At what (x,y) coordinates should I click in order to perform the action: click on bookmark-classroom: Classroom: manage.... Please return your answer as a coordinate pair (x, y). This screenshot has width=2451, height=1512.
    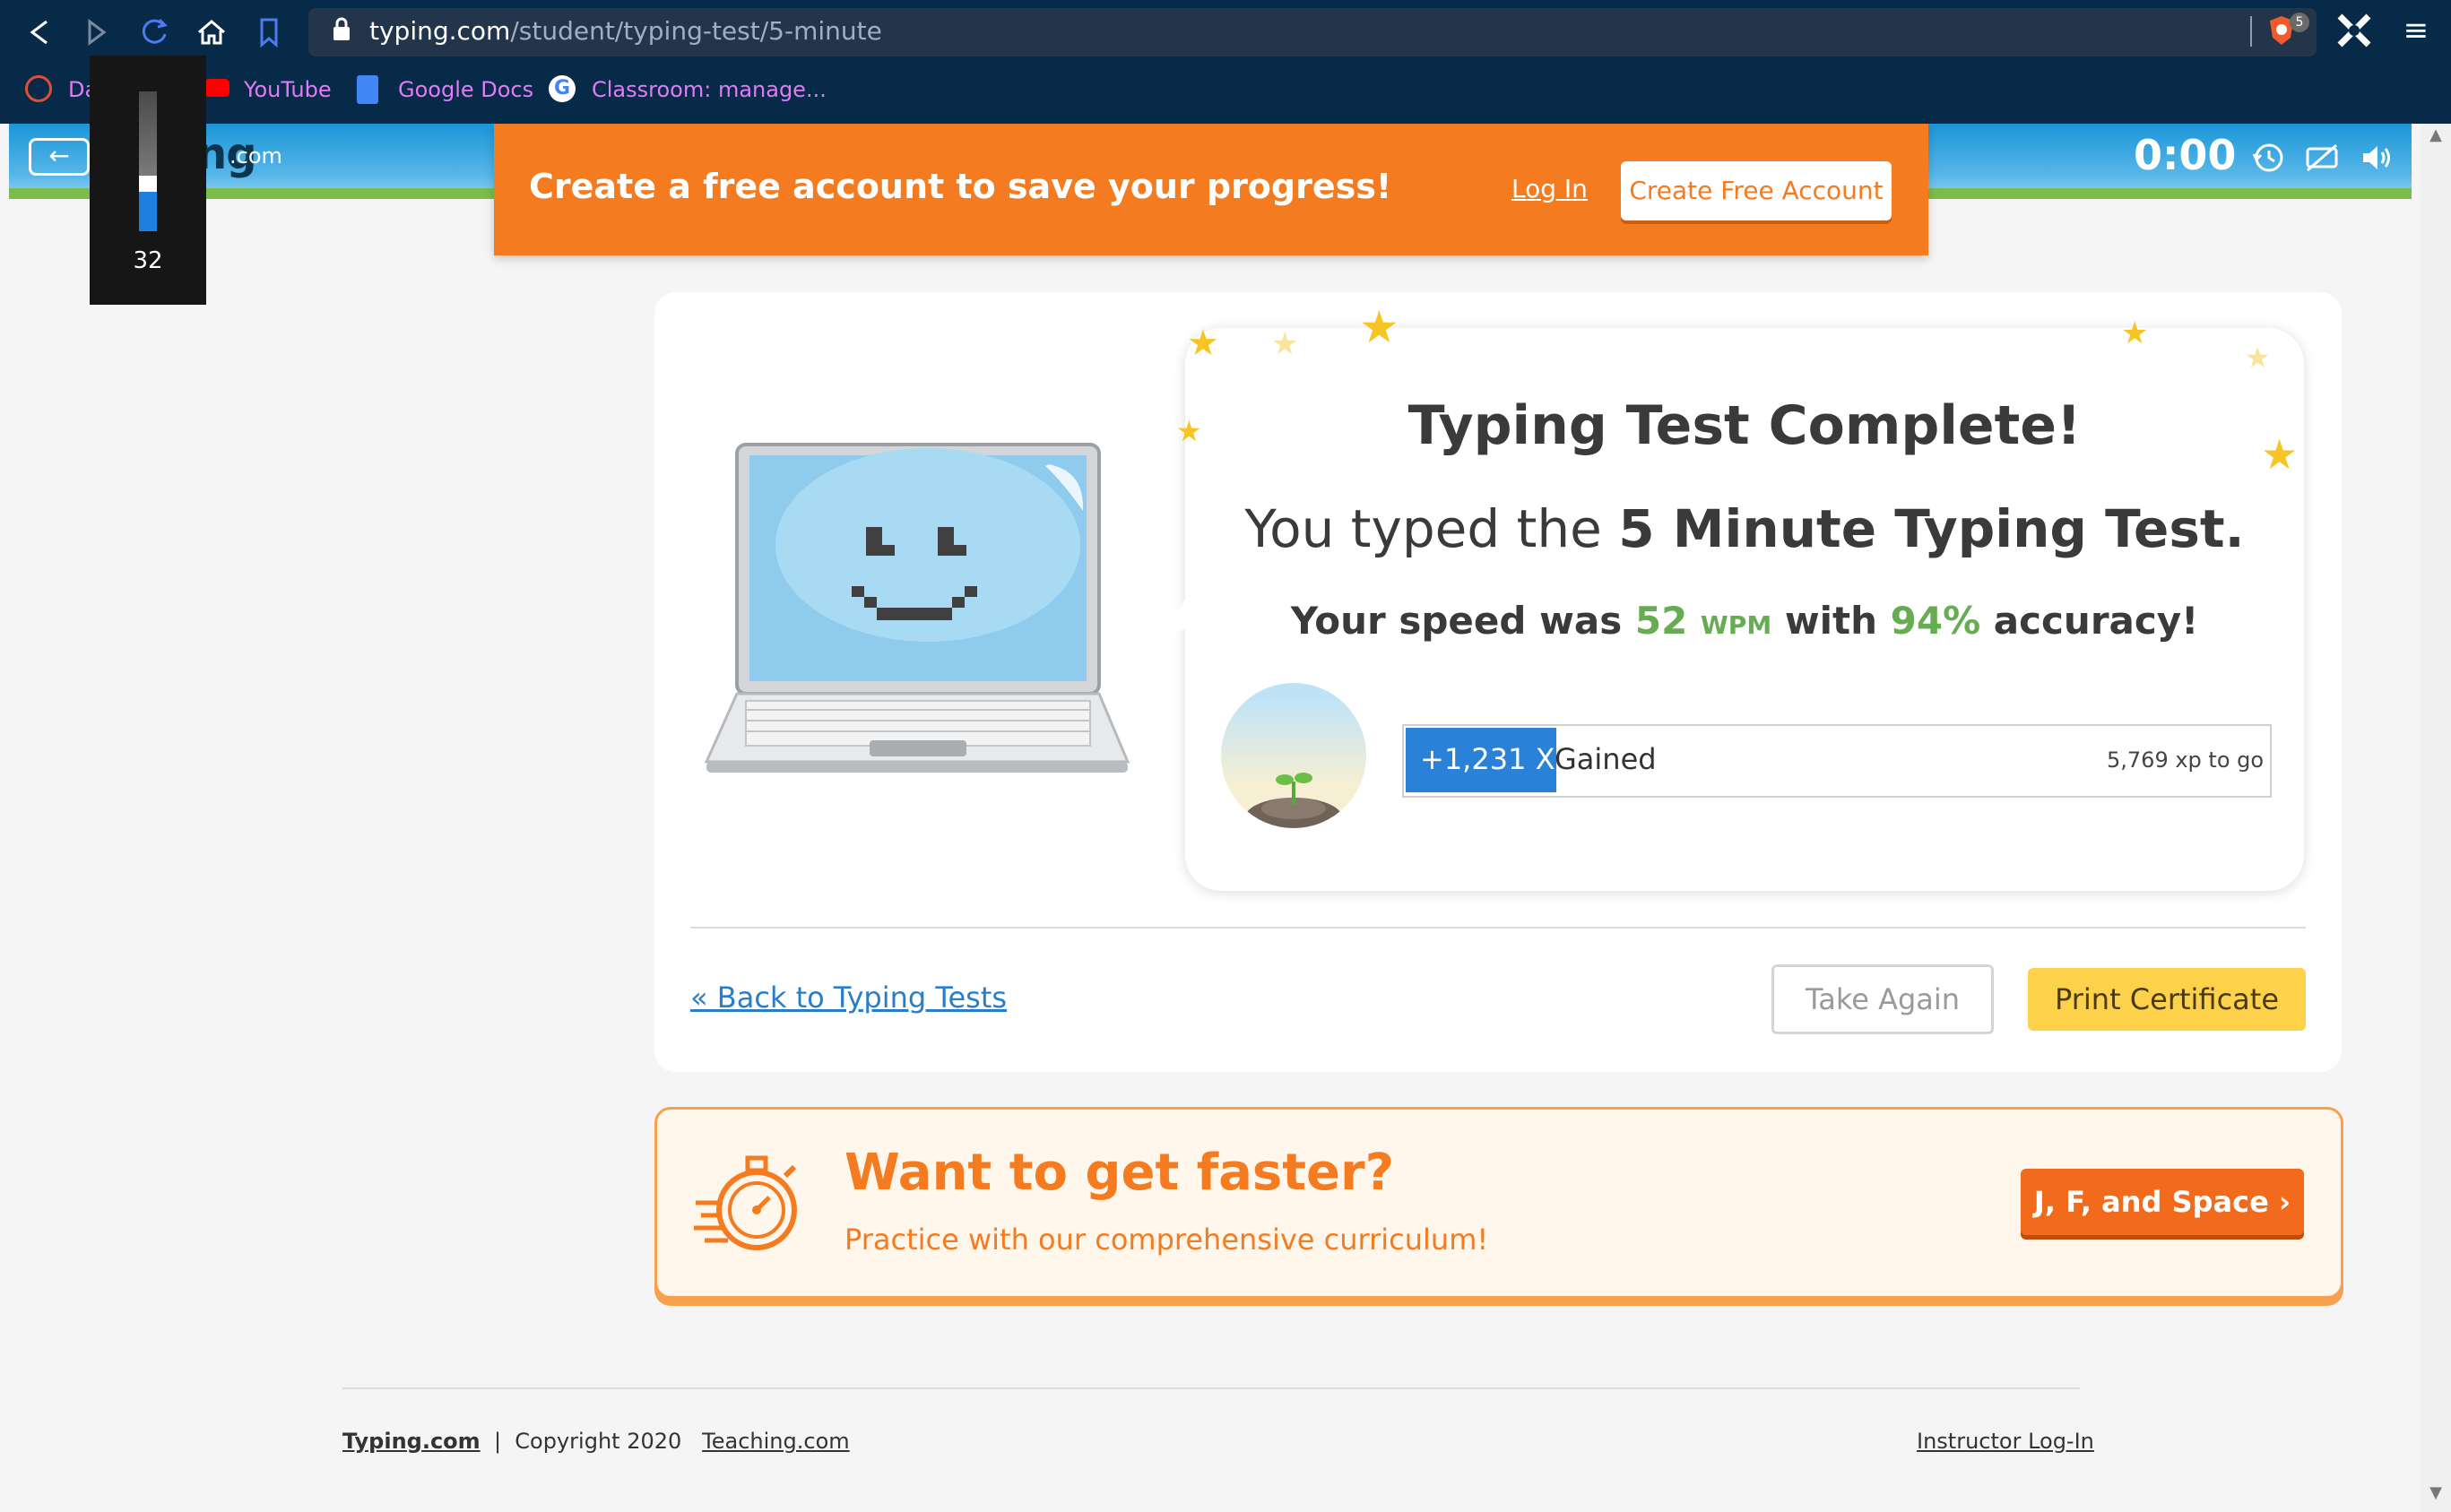
    Looking at the image, I should click on (709, 89).